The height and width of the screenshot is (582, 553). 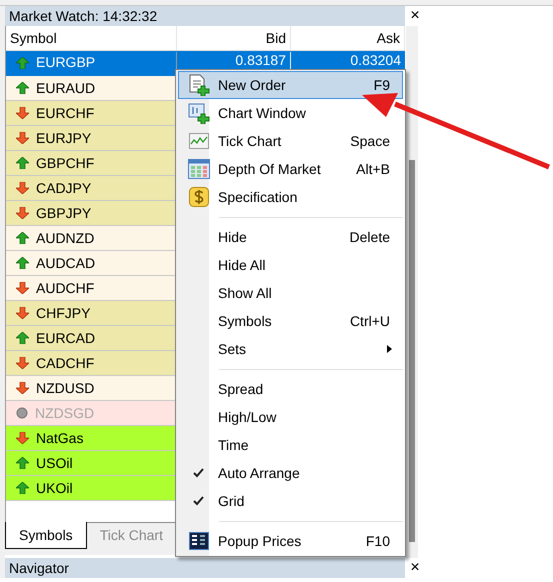 What do you see at coordinates (65, 288) in the screenshot?
I see `symbol-name: AUDCHF` at bounding box center [65, 288].